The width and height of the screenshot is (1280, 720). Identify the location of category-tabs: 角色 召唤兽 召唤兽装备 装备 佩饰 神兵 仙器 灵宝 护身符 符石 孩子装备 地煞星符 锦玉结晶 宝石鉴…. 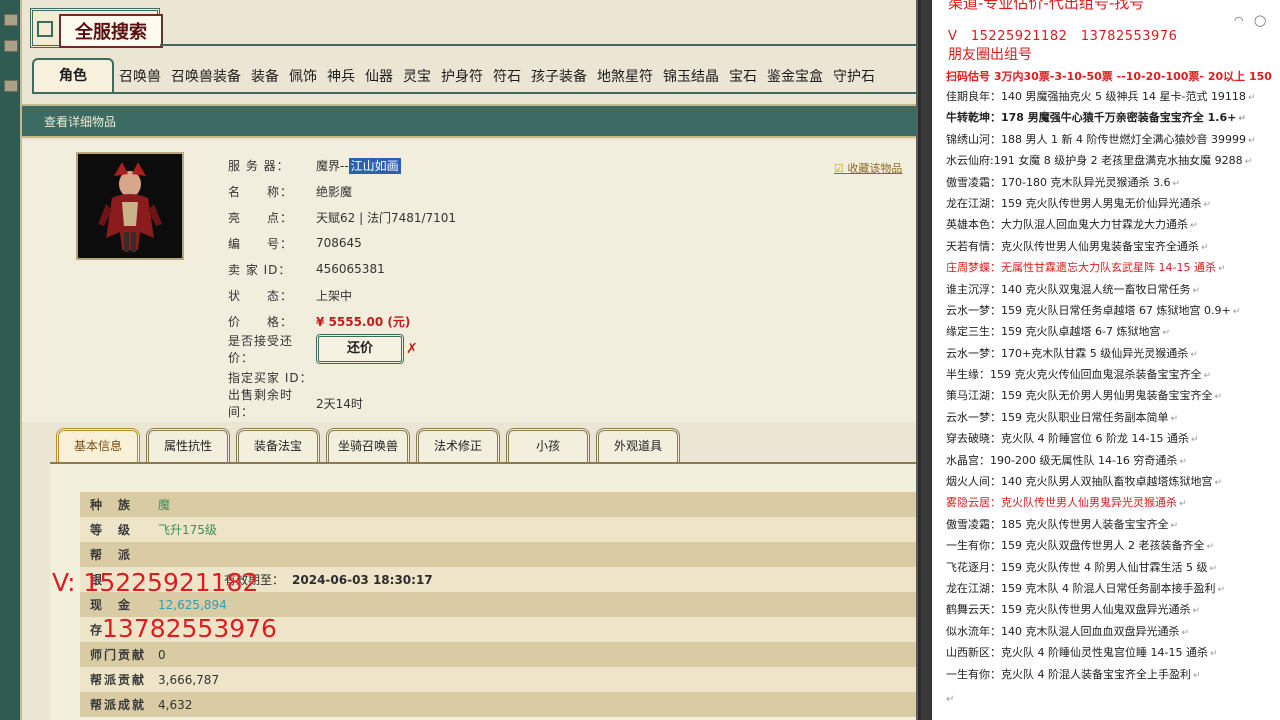
(474, 76).